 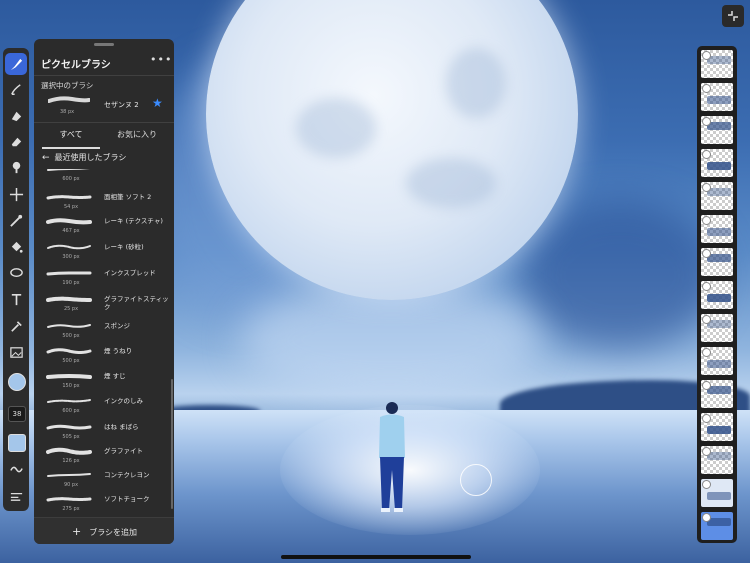 What do you see at coordinates (71, 231) in the screenshot?
I see `brush-size: 467 px` at bounding box center [71, 231].